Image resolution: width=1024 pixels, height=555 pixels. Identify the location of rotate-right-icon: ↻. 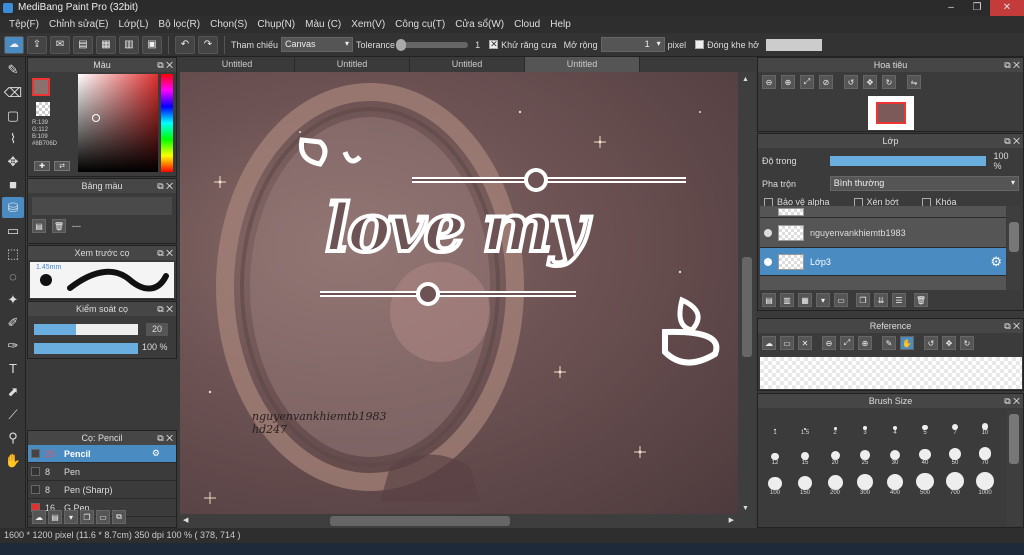
(967, 343).